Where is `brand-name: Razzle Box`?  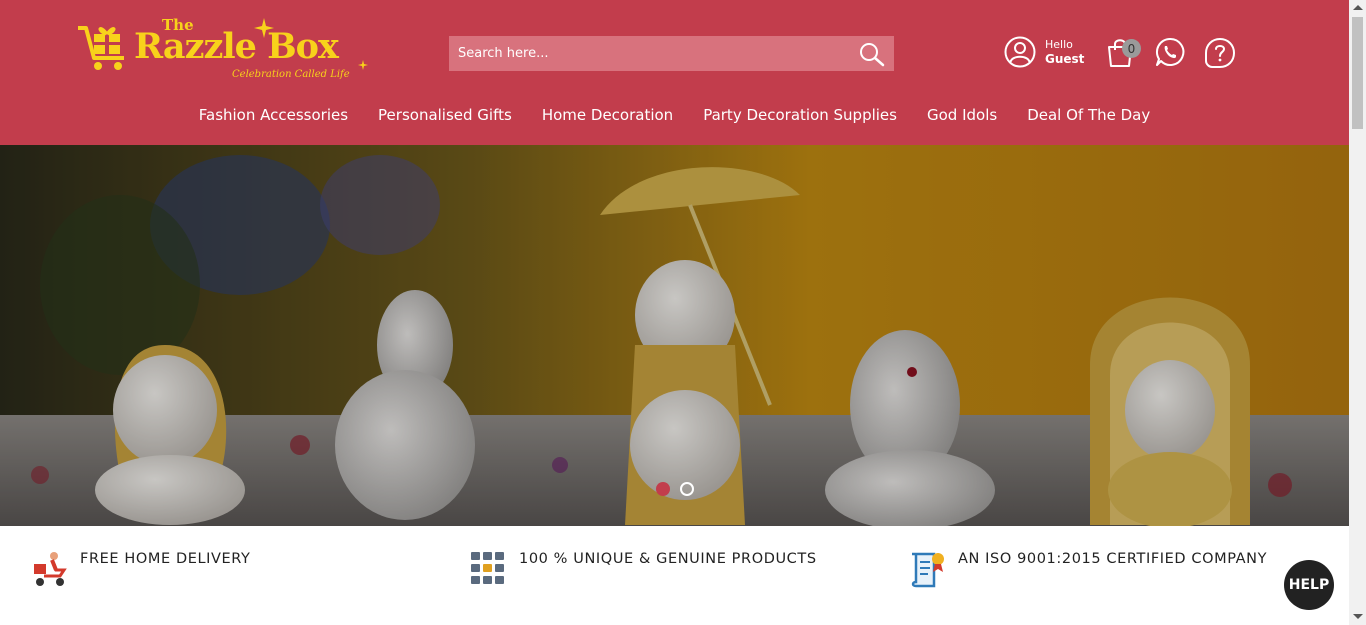 brand-name: Razzle Box is located at coordinates (236, 46).